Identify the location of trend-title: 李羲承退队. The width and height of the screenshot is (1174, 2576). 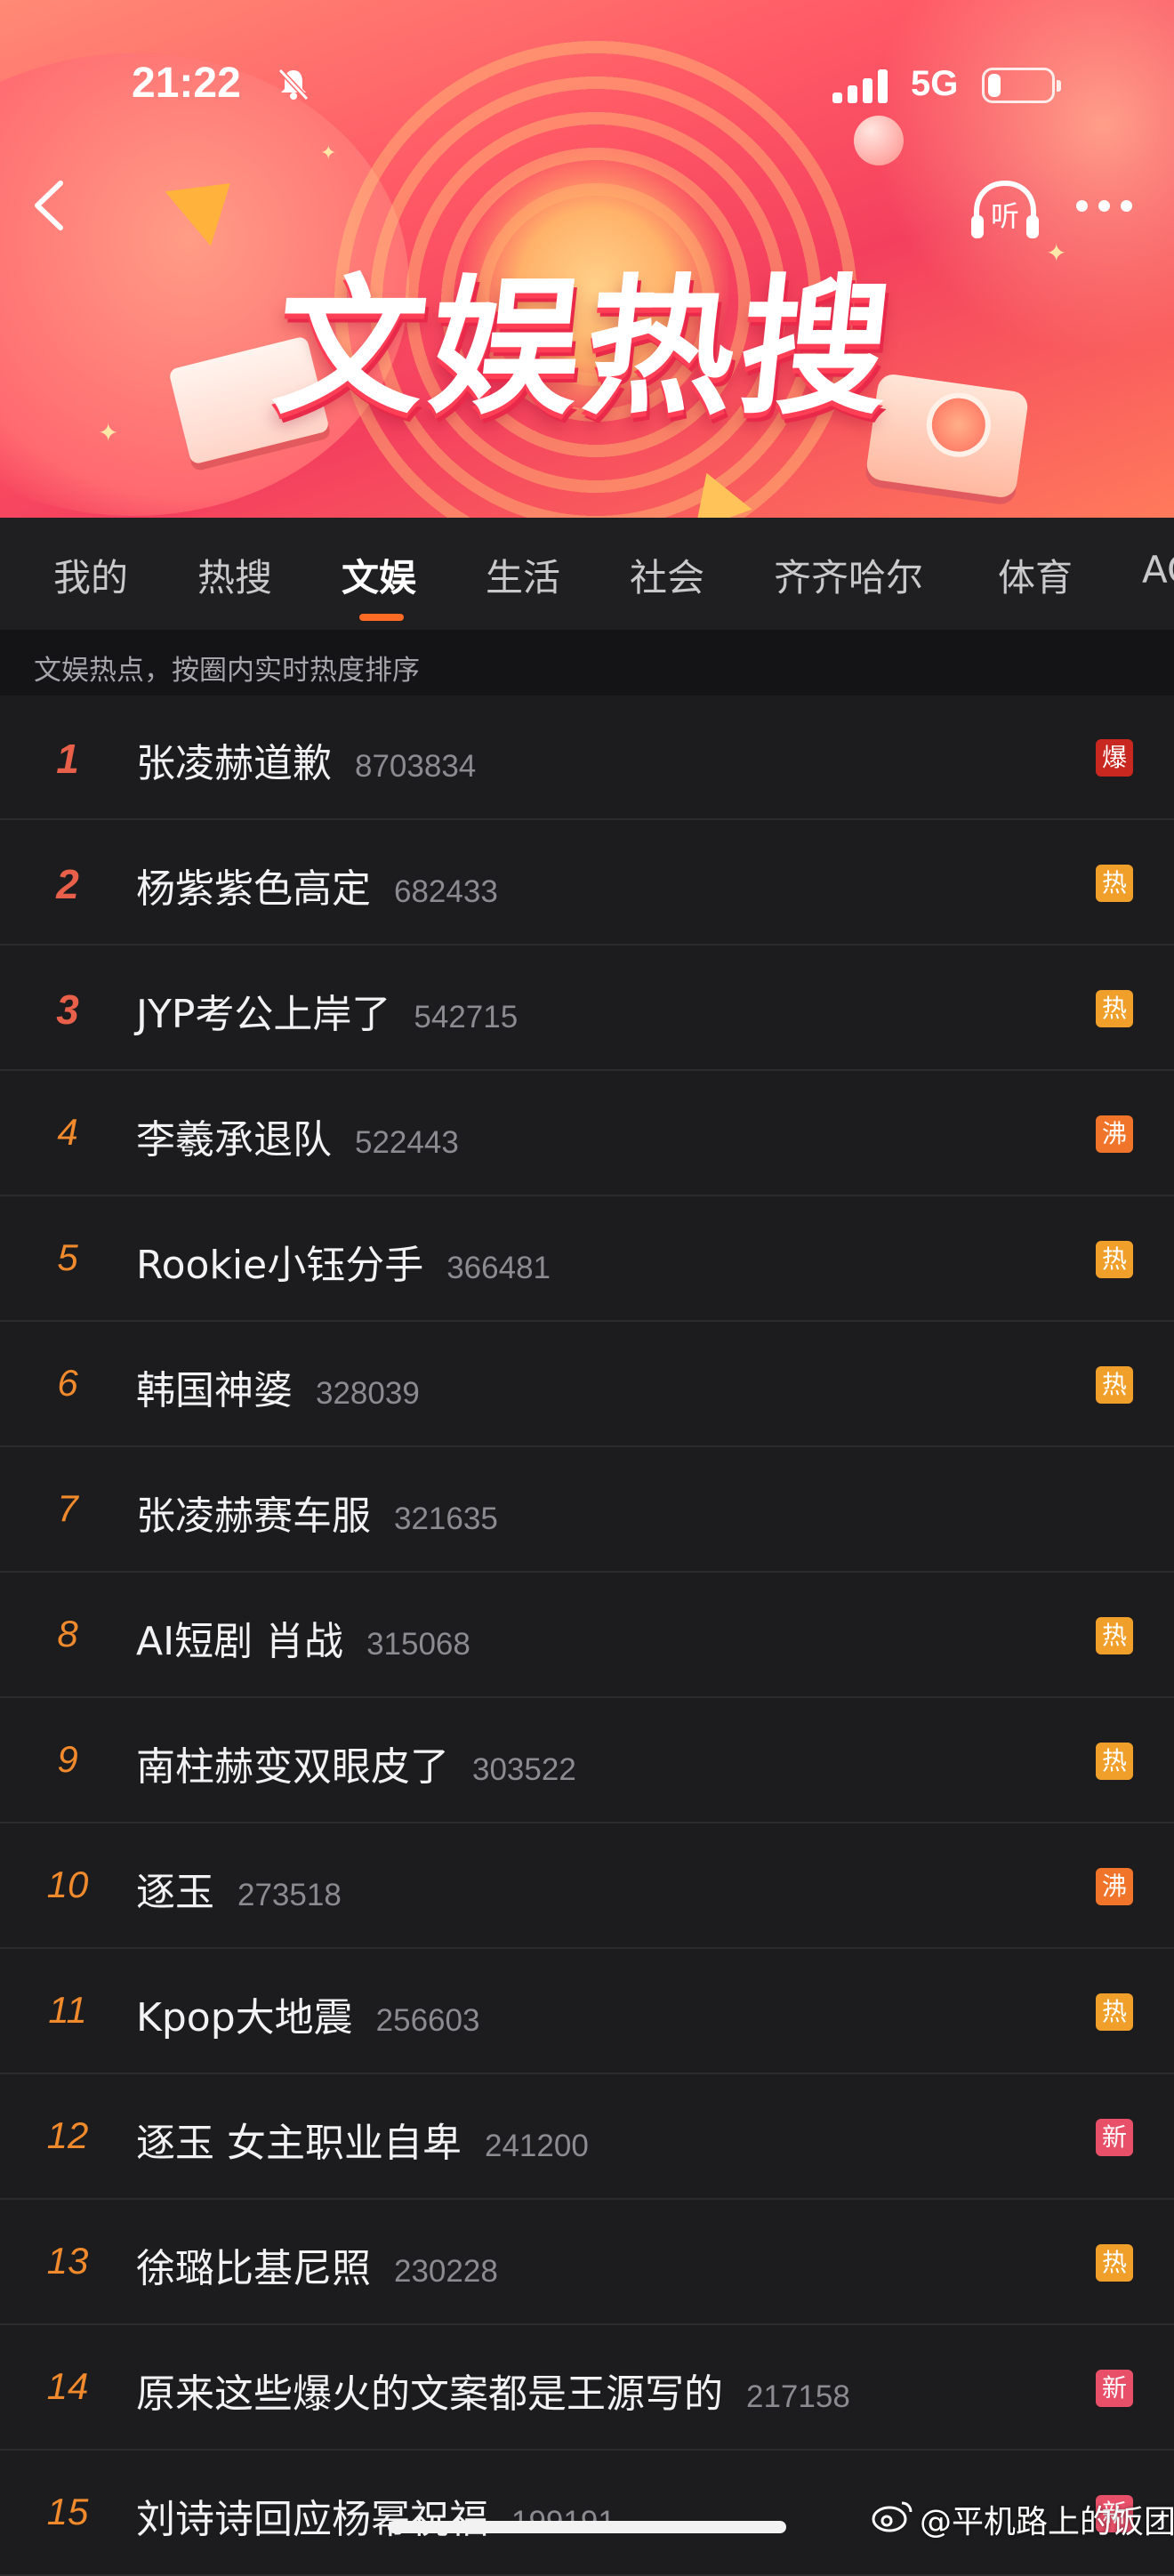
(234, 1140).